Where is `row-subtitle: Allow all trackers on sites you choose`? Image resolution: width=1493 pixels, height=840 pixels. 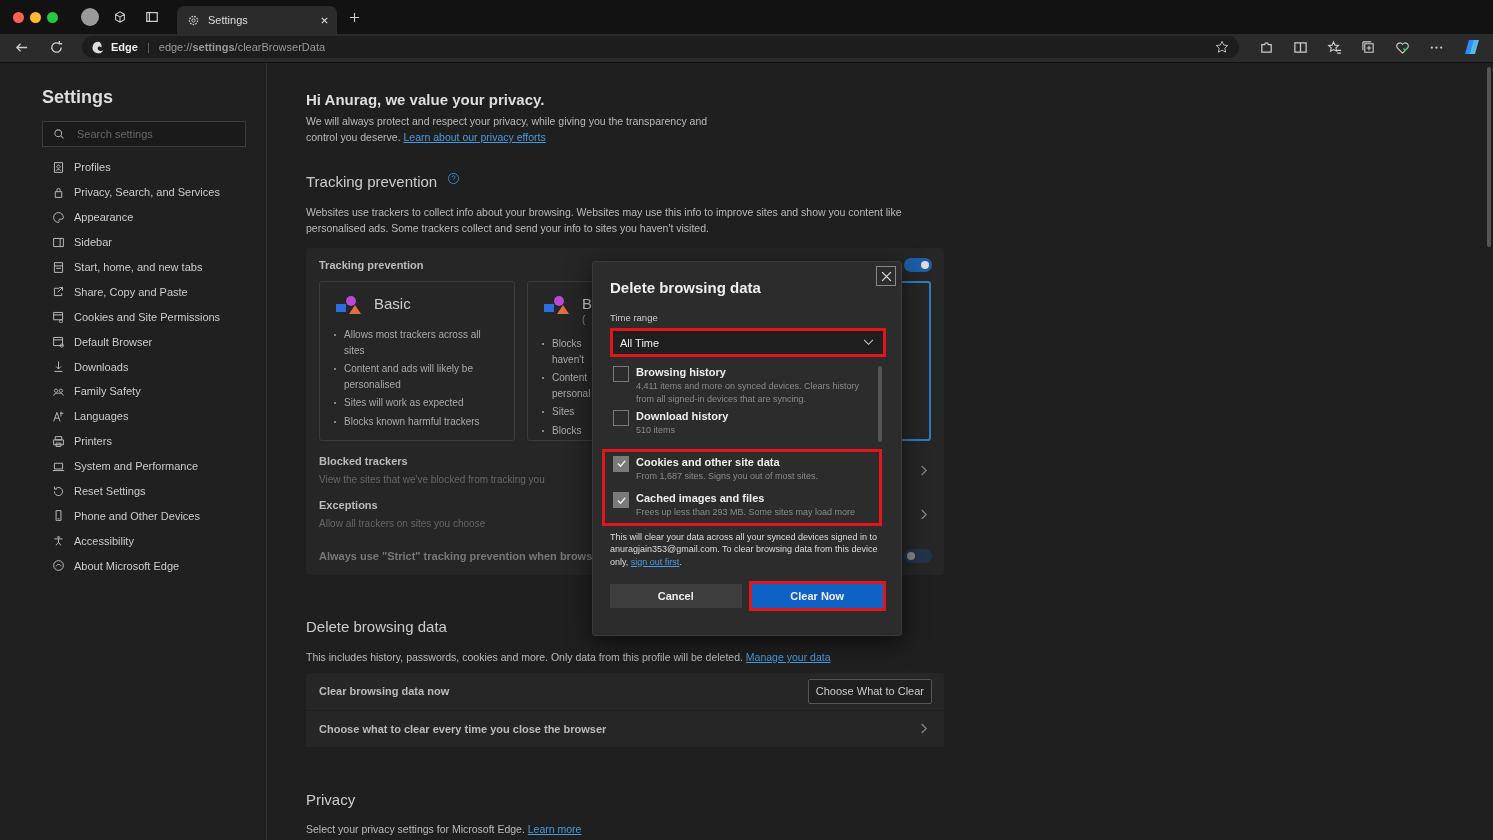
row-subtitle: Allow all trackers on sites you choose is located at coordinates (402, 523).